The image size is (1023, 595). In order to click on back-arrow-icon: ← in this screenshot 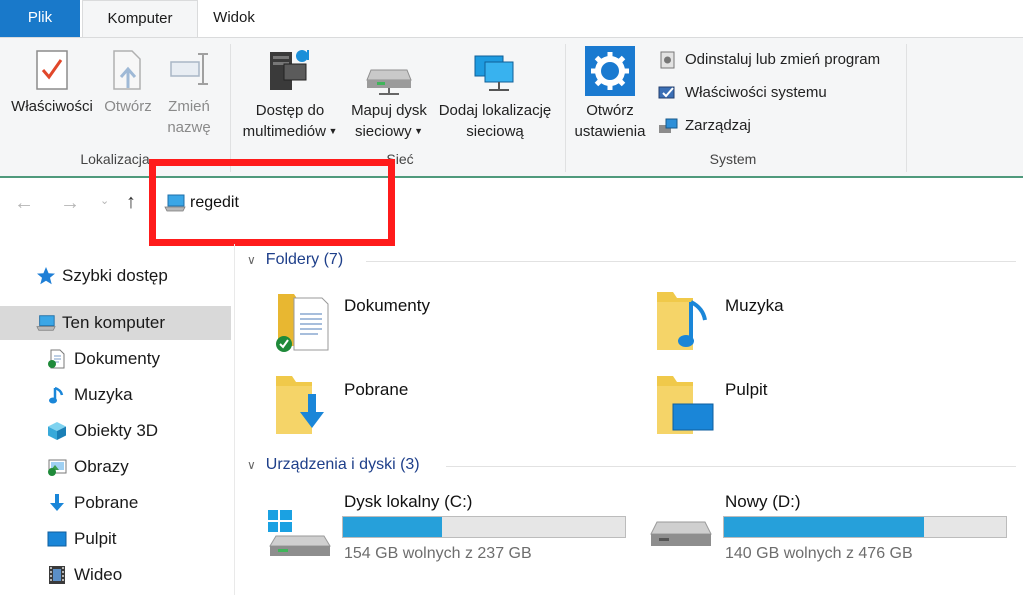, I will do `click(24, 203)`.